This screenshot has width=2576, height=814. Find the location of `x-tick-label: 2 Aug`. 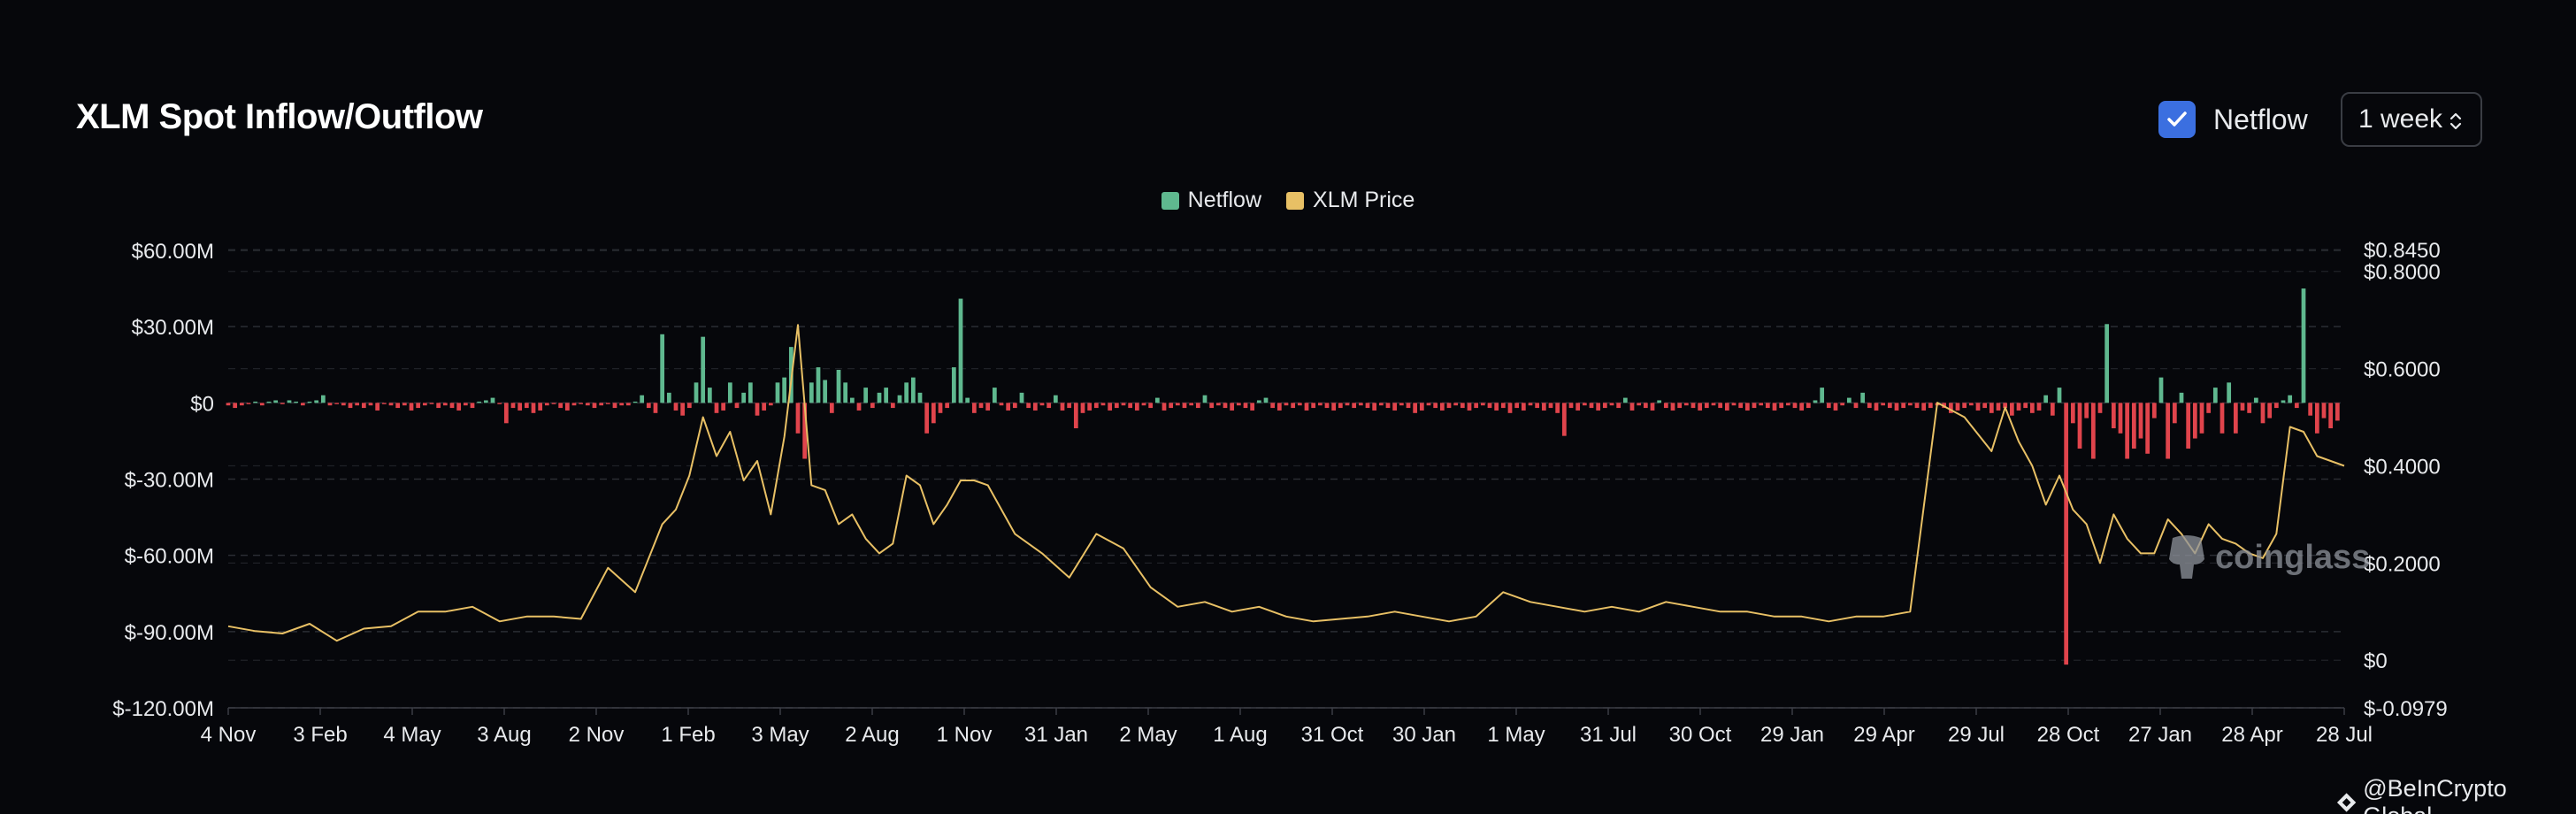

x-tick-label: 2 Aug is located at coordinates (872, 735).